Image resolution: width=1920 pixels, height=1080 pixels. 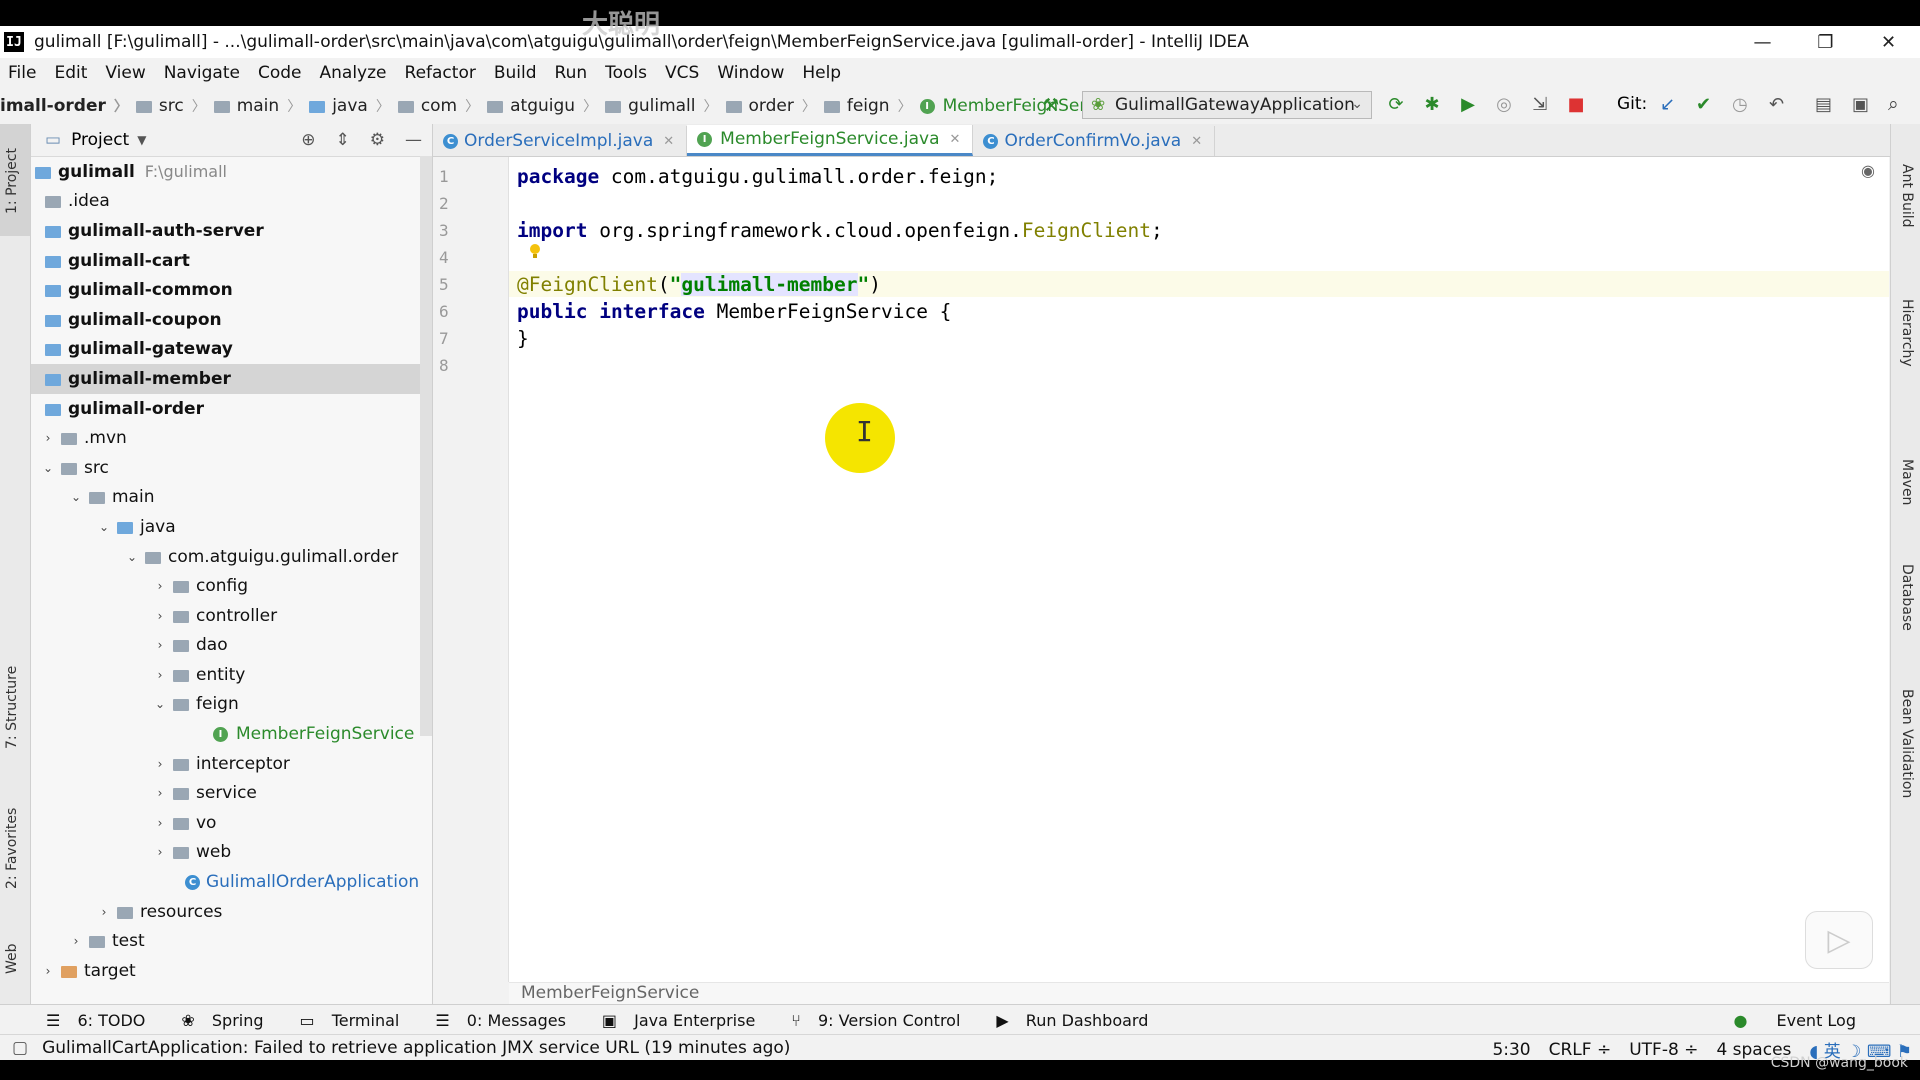 What do you see at coordinates (20, 1048) in the screenshot?
I see `status-panel-icon: ▢` at bounding box center [20, 1048].